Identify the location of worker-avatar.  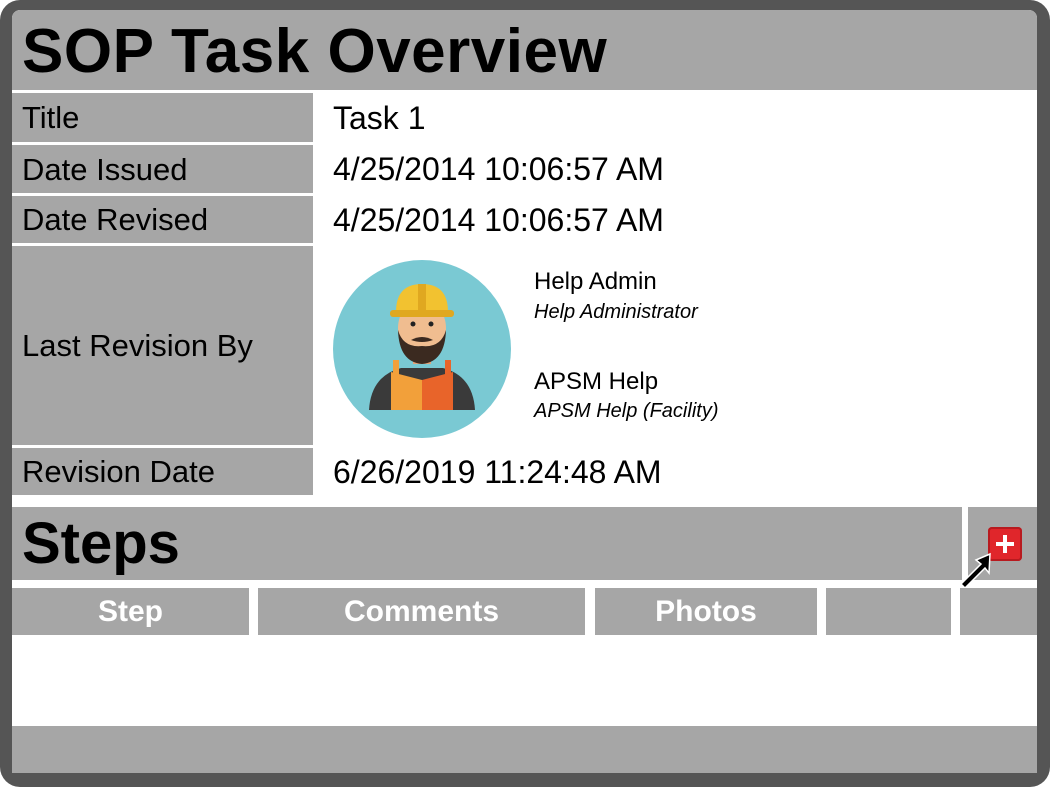
(422, 349).